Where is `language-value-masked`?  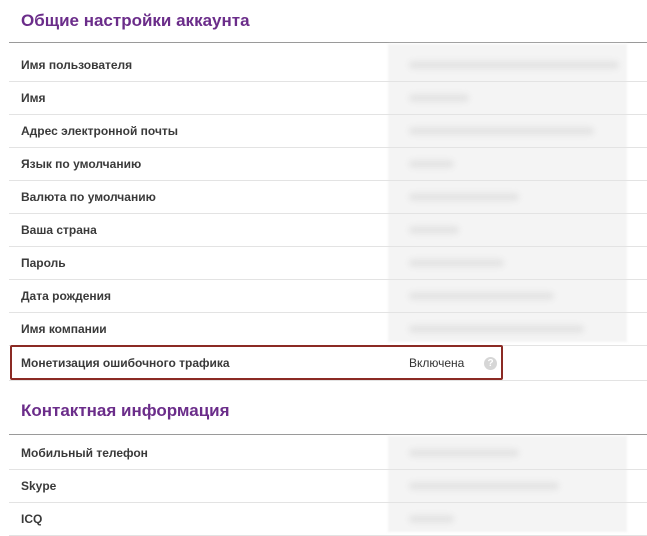
language-value-masked is located at coordinates (431, 164).